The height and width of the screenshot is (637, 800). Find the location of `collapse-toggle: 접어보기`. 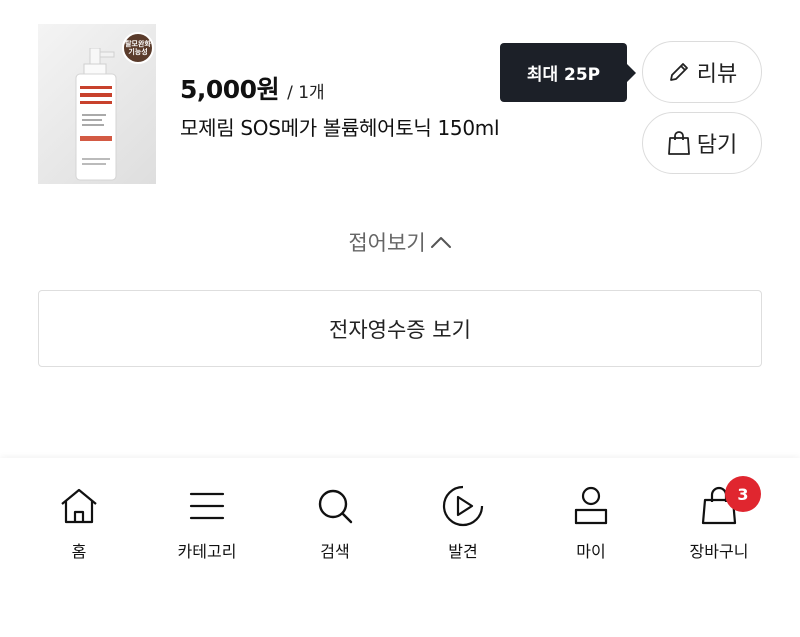

collapse-toggle: 접어보기 is located at coordinates (400, 242).